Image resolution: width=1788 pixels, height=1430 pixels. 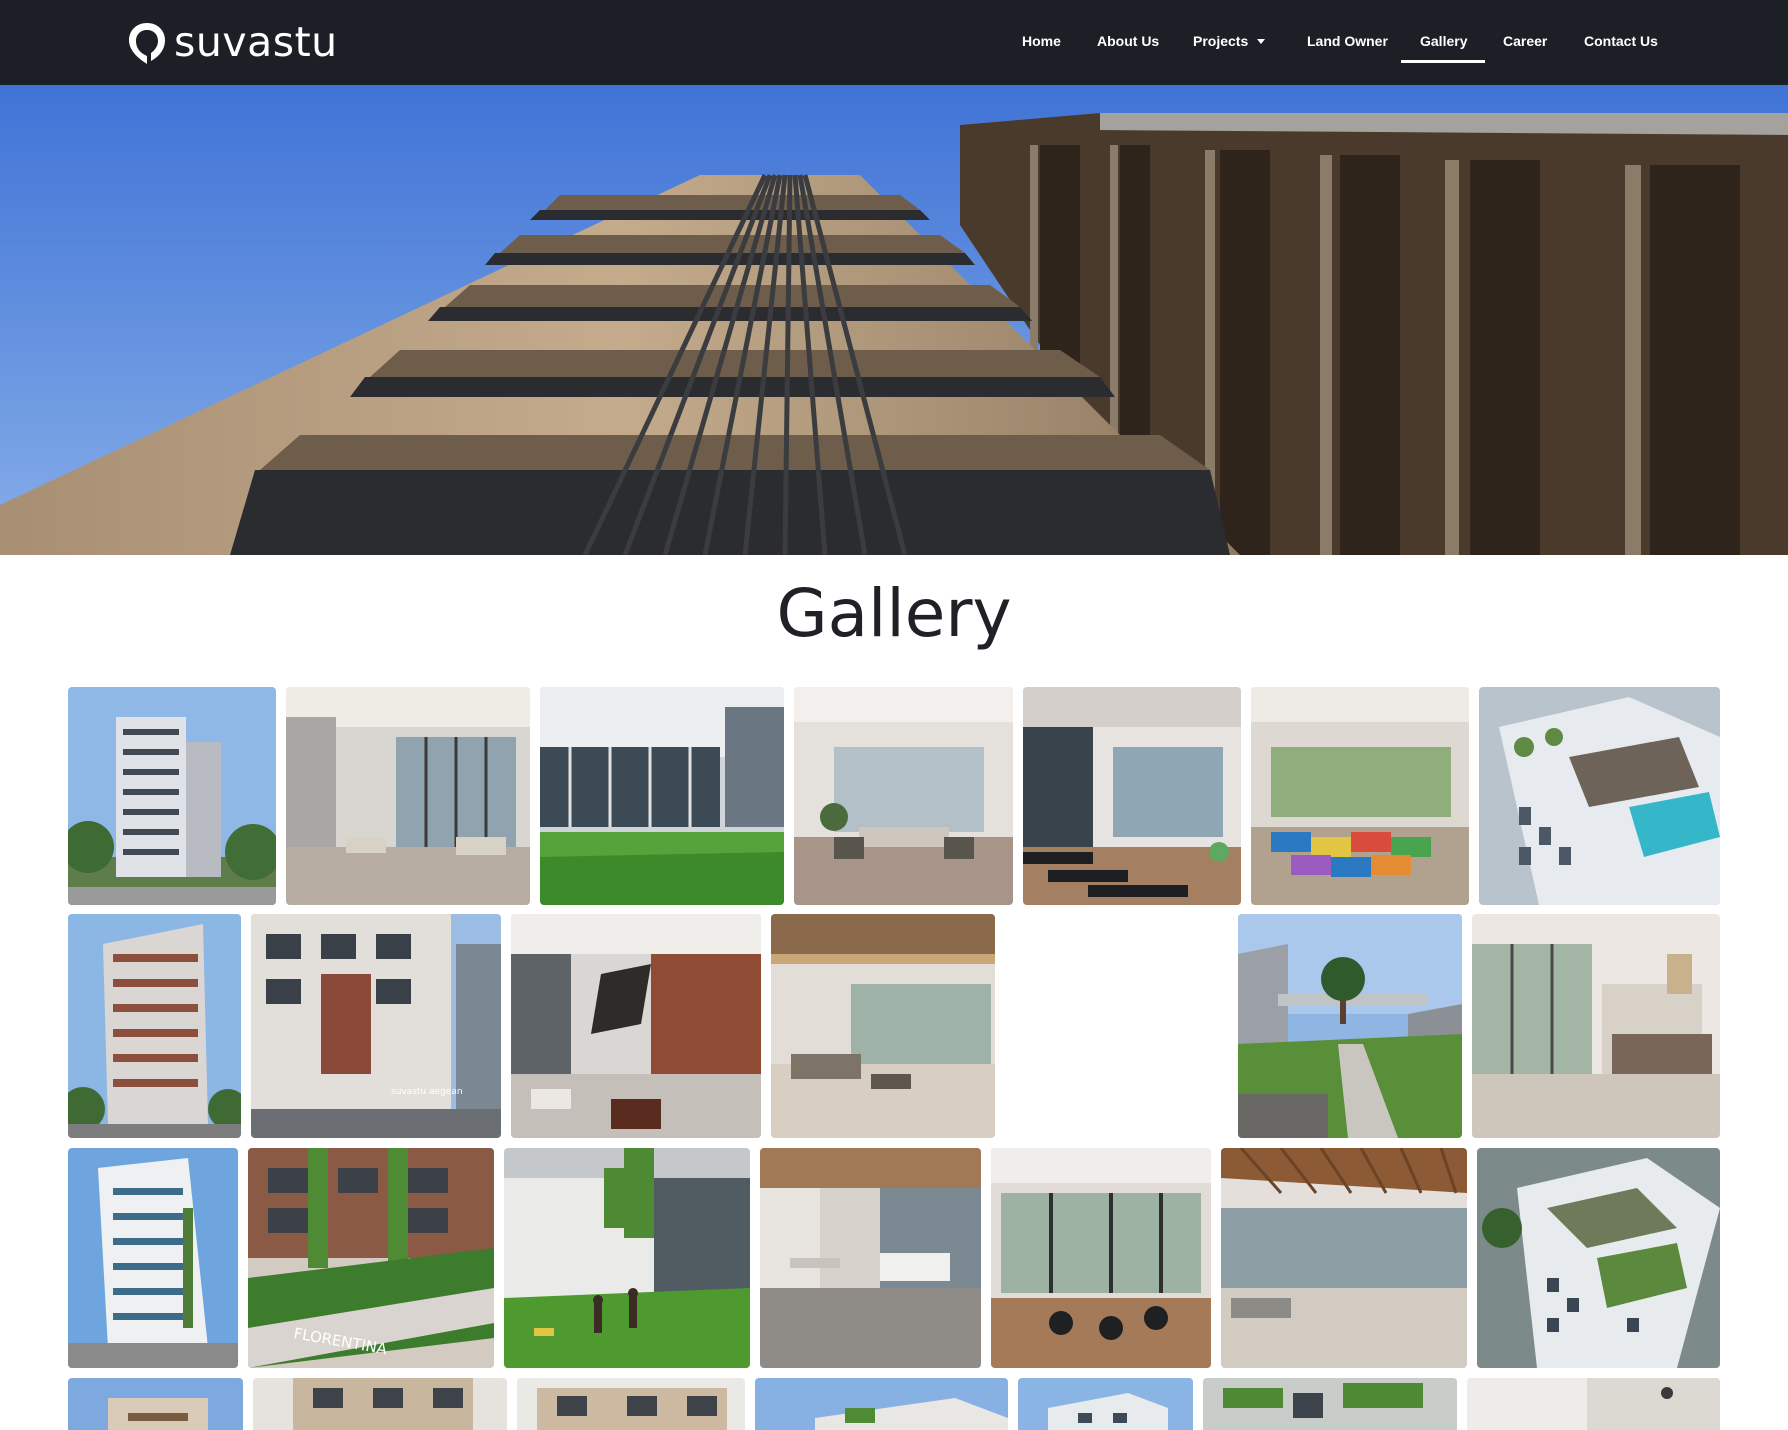 What do you see at coordinates (376, 1026) in the screenshot?
I see `gallery-thumb-aegean-facade: suvastu aegean` at bounding box center [376, 1026].